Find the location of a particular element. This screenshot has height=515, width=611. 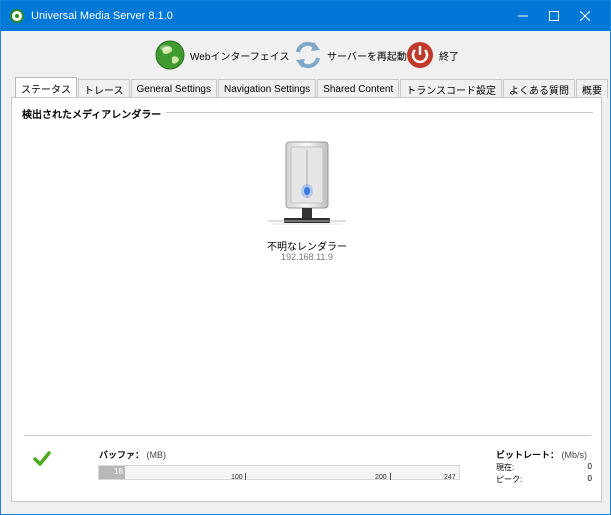

bitrate-peak-value: 0 is located at coordinates (589, 478).